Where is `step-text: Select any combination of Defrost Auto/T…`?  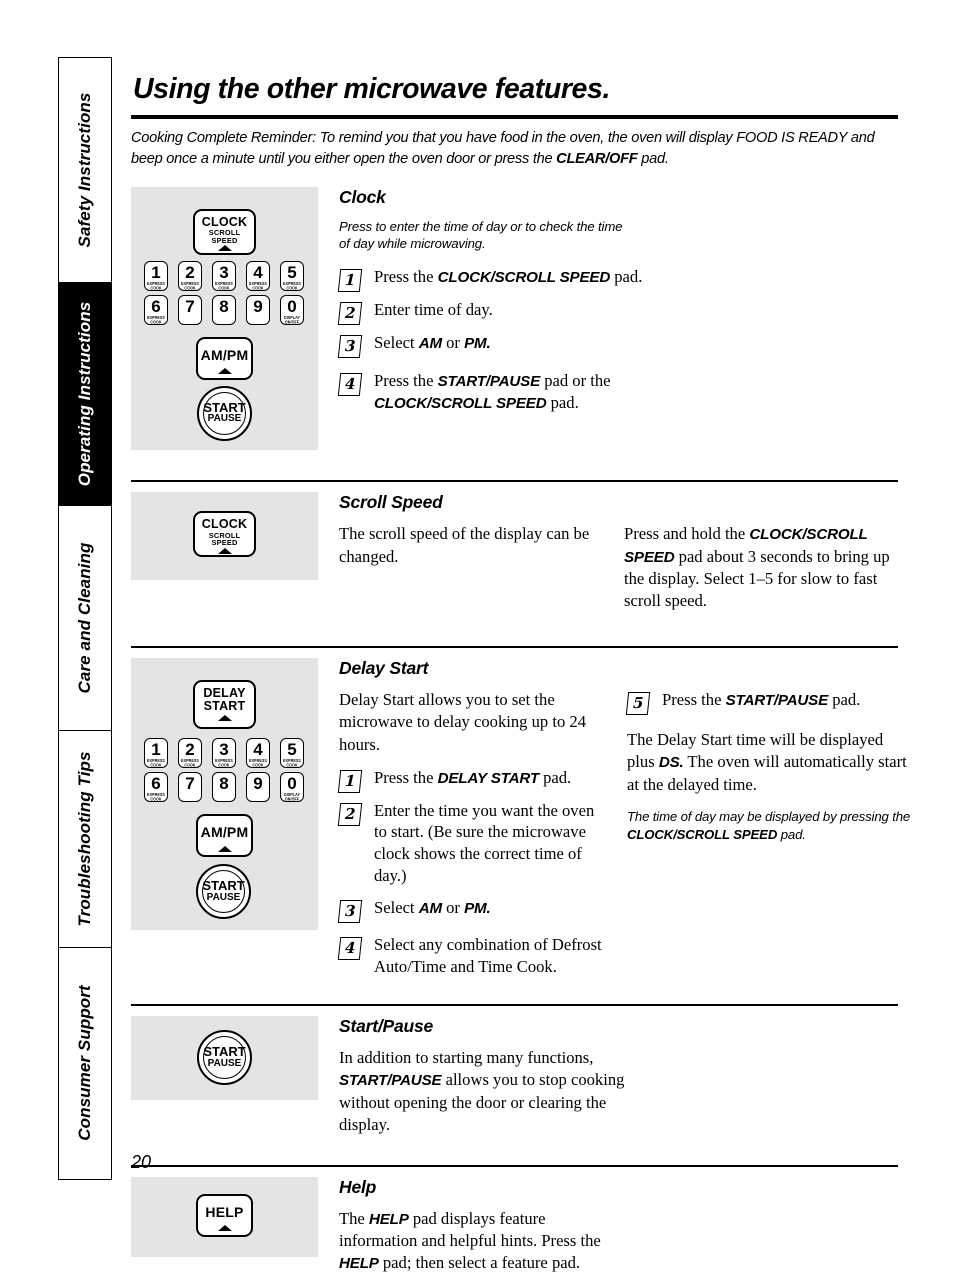 step-text: Select any combination of Defrost Auto/T… is located at coordinates (488, 955).